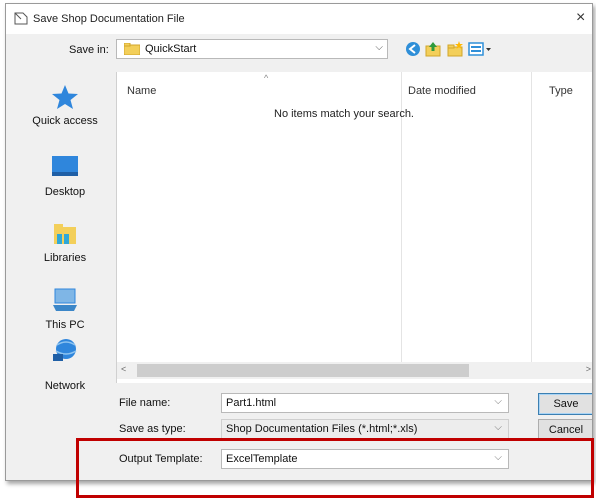 This screenshot has width=596, height=498. I want to click on close-icon: ×, so click(580, 18).